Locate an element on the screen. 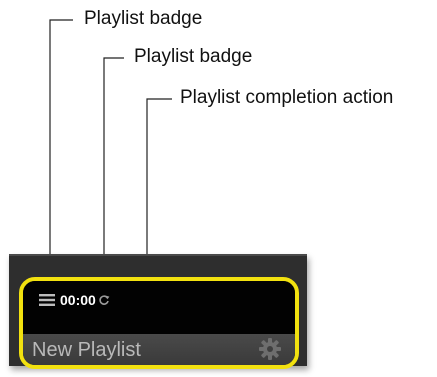 This screenshot has height=377, width=437. callout-list-badge-label: Playlist badge is located at coordinates (143, 18).